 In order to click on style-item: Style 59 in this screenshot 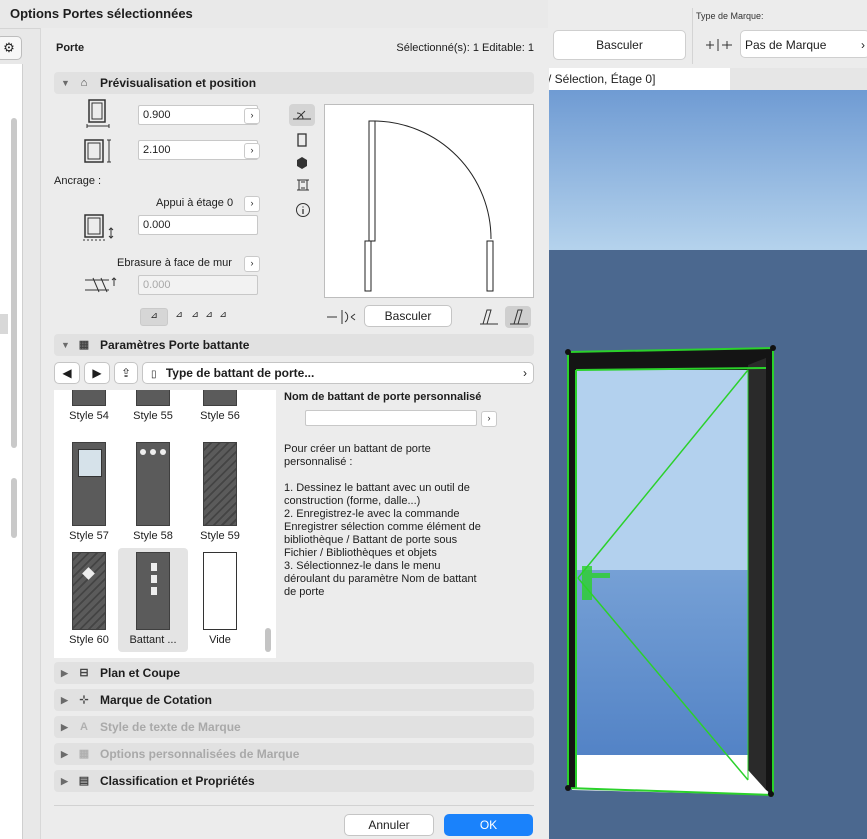, I will do `click(220, 492)`.